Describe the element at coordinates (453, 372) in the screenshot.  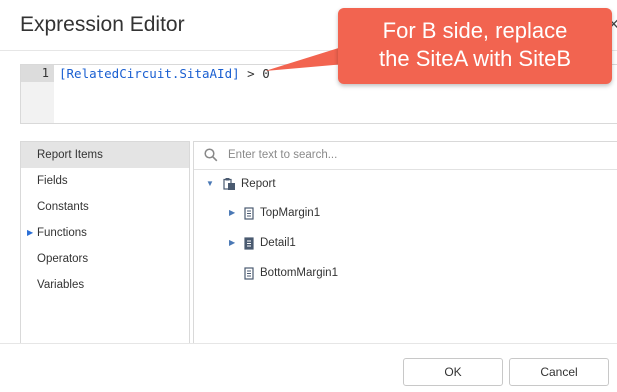
I see `ok-button: OK` at that location.